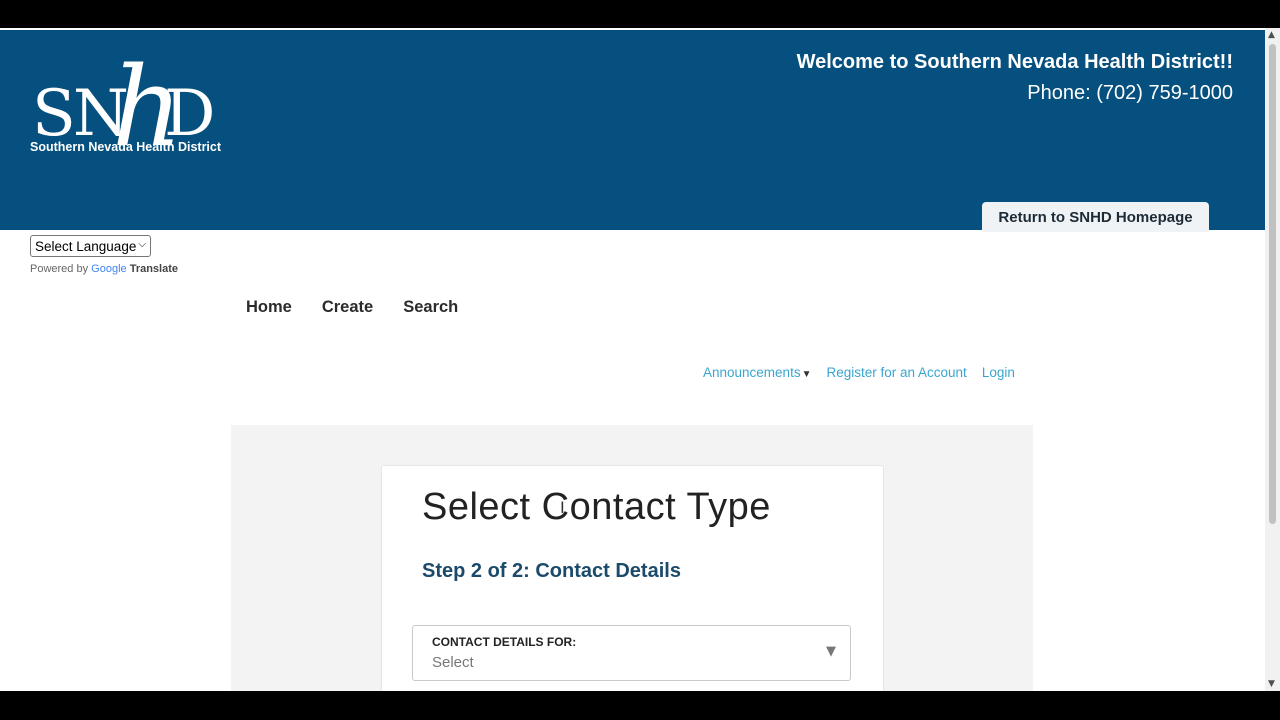  What do you see at coordinates (59, 269) in the screenshot?
I see `powered-by-text: Powered by` at bounding box center [59, 269].